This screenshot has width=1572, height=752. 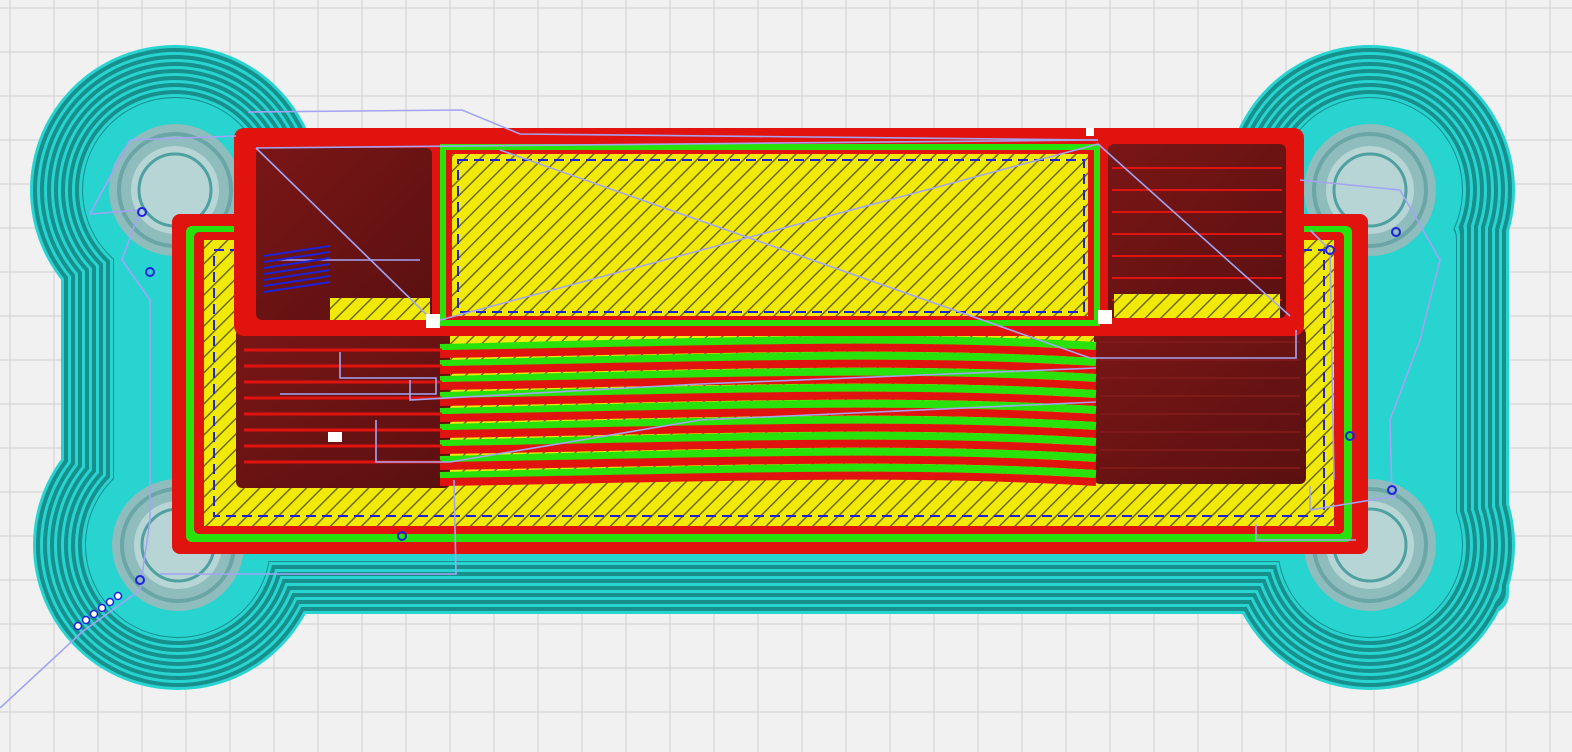 I want to click on left-box-skin, so click(x=380, y=309).